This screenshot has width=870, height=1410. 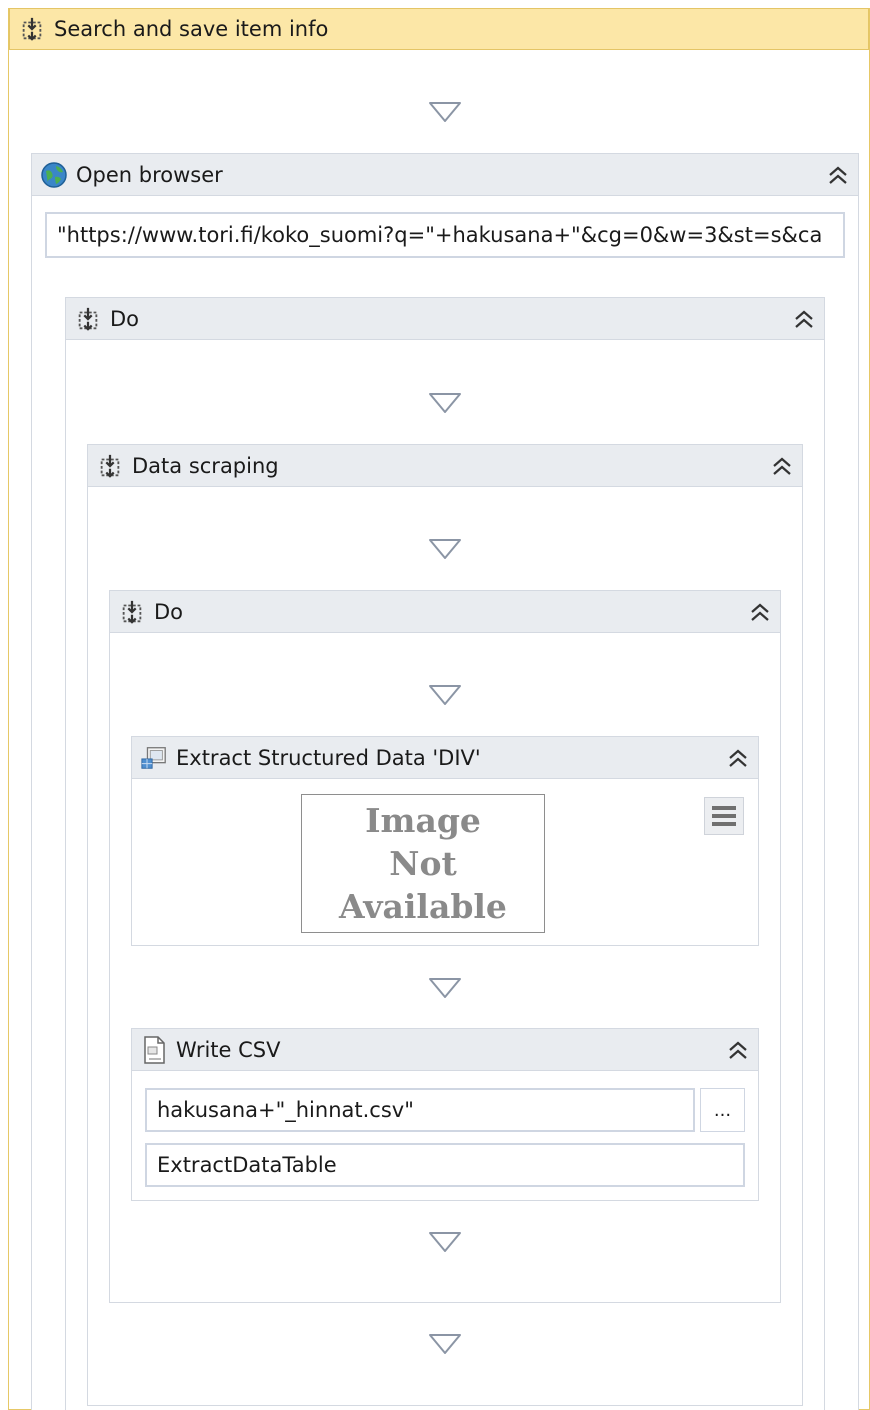 I want to click on outer-sequence-header: Search and save item info, so click(x=439, y=29).